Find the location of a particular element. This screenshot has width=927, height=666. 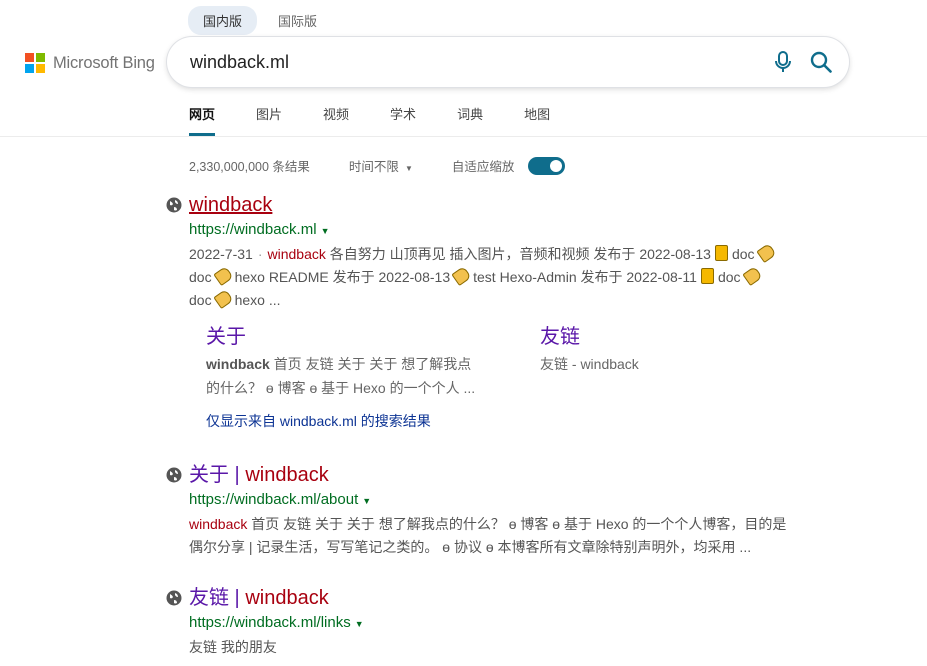

snippet-line-1: 各自努力 山顶再见 插入图片，音频和视频 发布于 2022-08-13 is located at coordinates (520, 254).